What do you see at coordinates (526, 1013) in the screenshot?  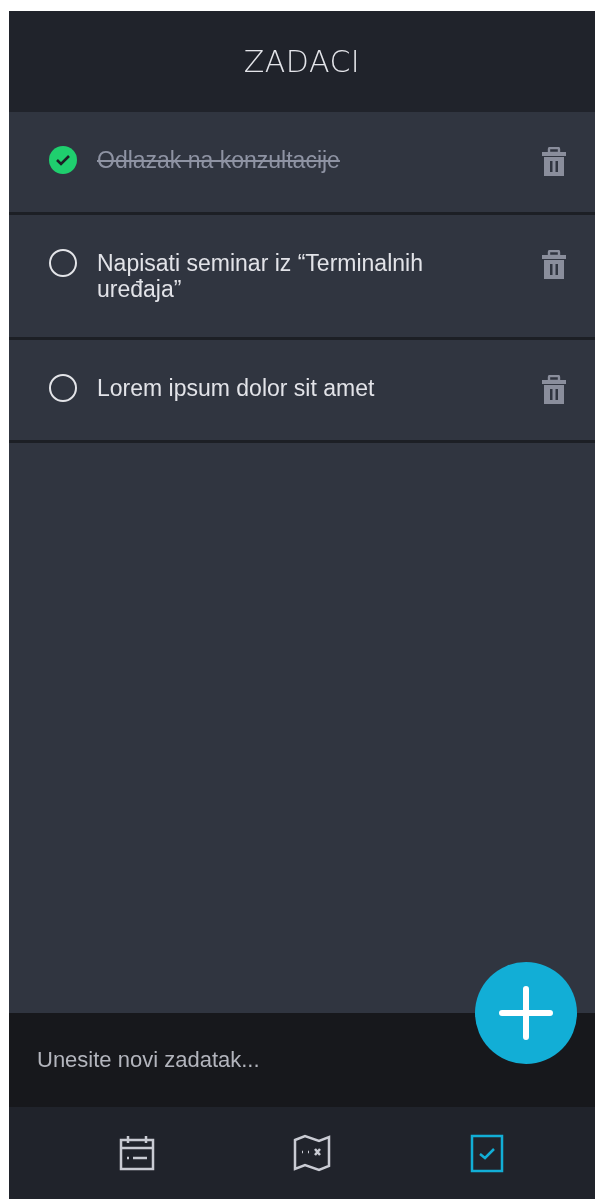 I see `plus-icon` at bounding box center [526, 1013].